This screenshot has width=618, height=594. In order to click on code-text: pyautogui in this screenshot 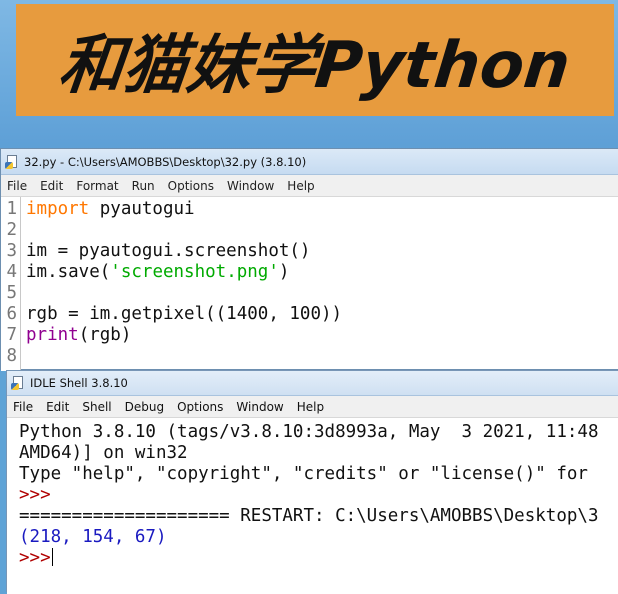, I will do `click(142, 209)`.